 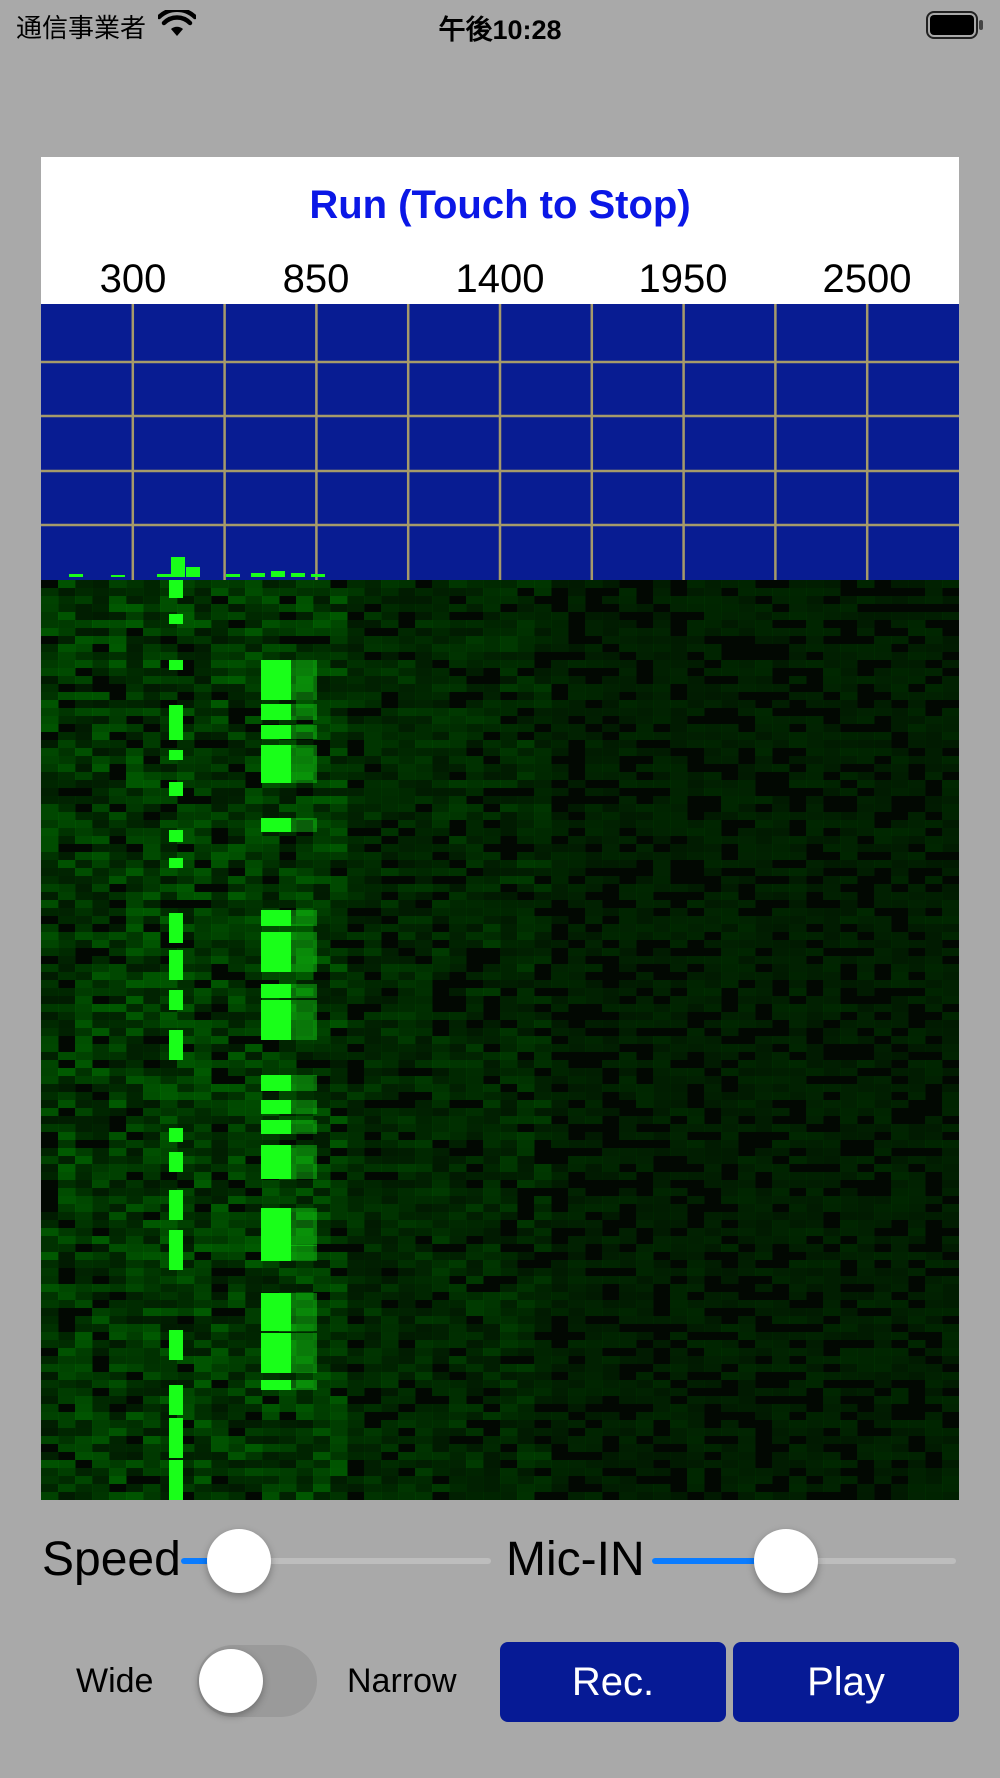 I want to click on run-stop-title: Run (Touch to Stop), so click(x=500, y=205).